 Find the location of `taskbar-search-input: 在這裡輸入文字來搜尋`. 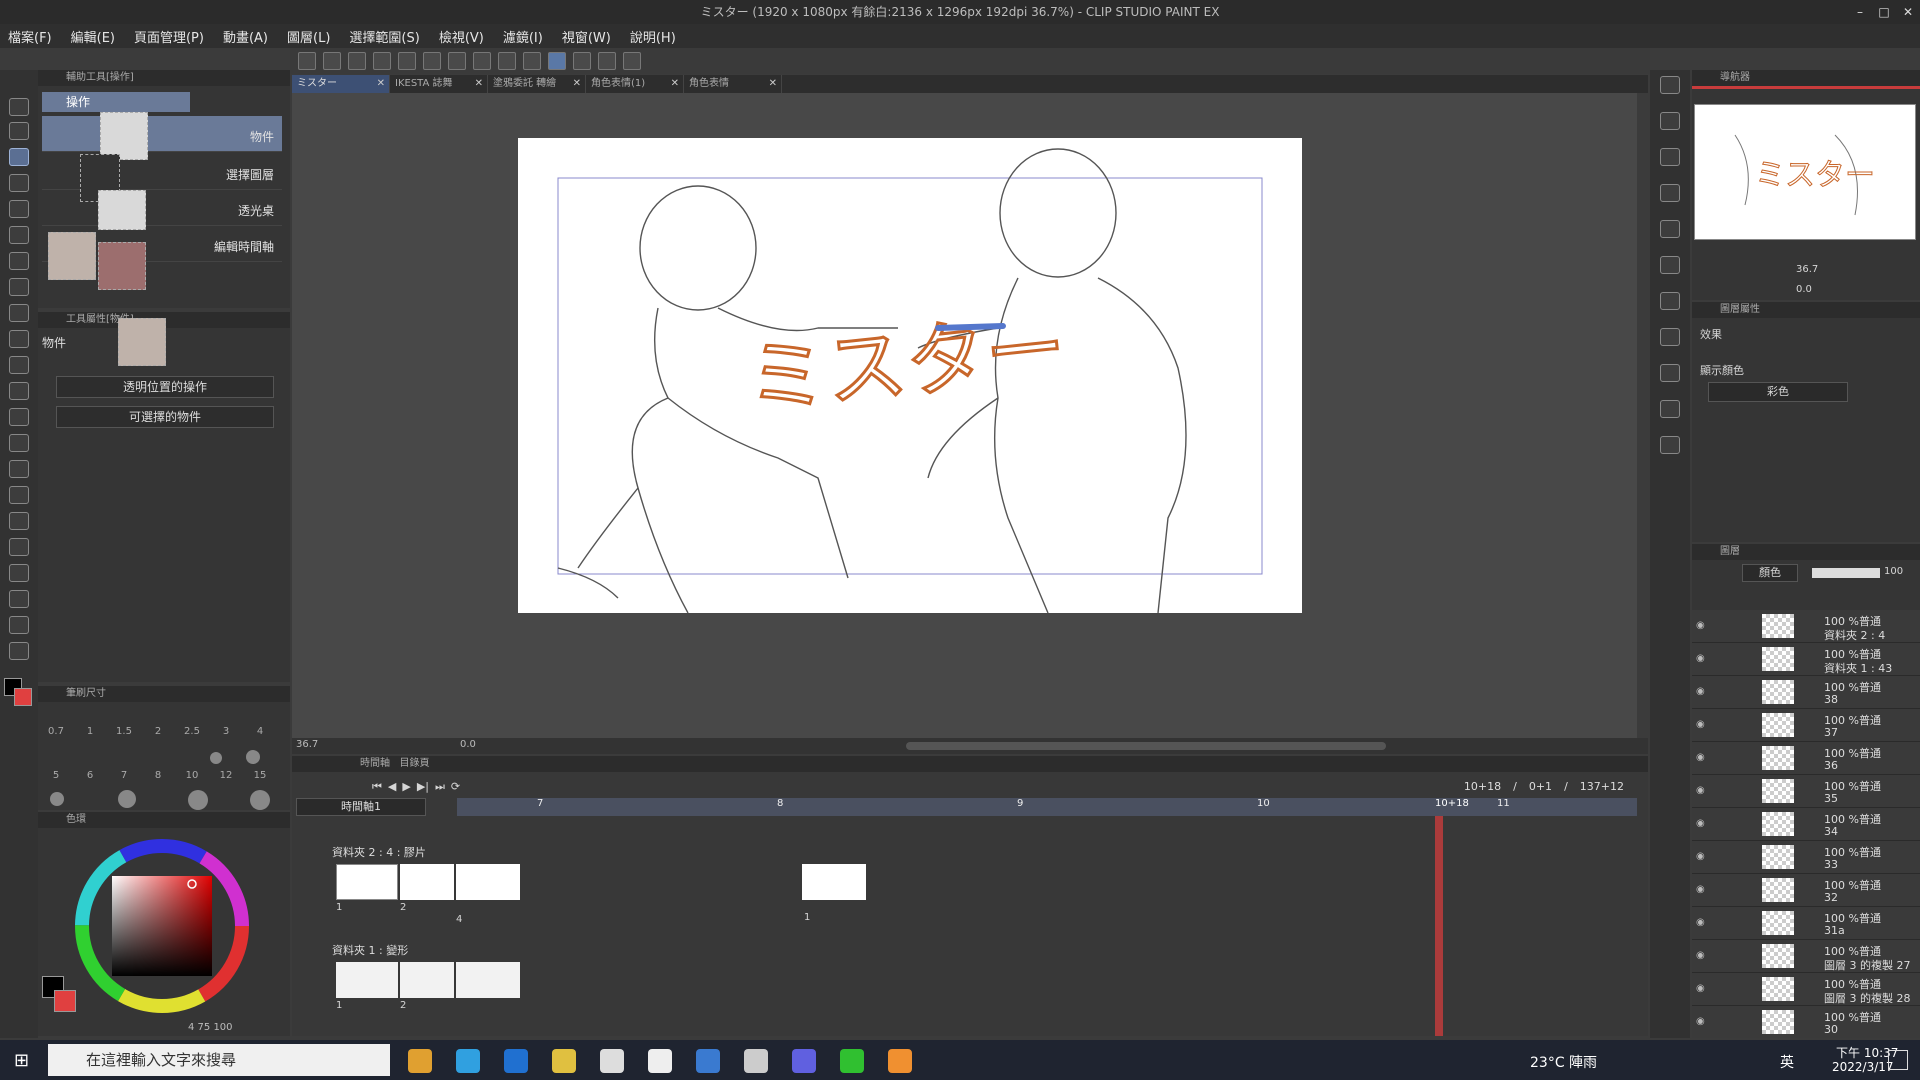

taskbar-search-input: 在這裡輸入文字來搜尋 is located at coordinates (219, 1060).